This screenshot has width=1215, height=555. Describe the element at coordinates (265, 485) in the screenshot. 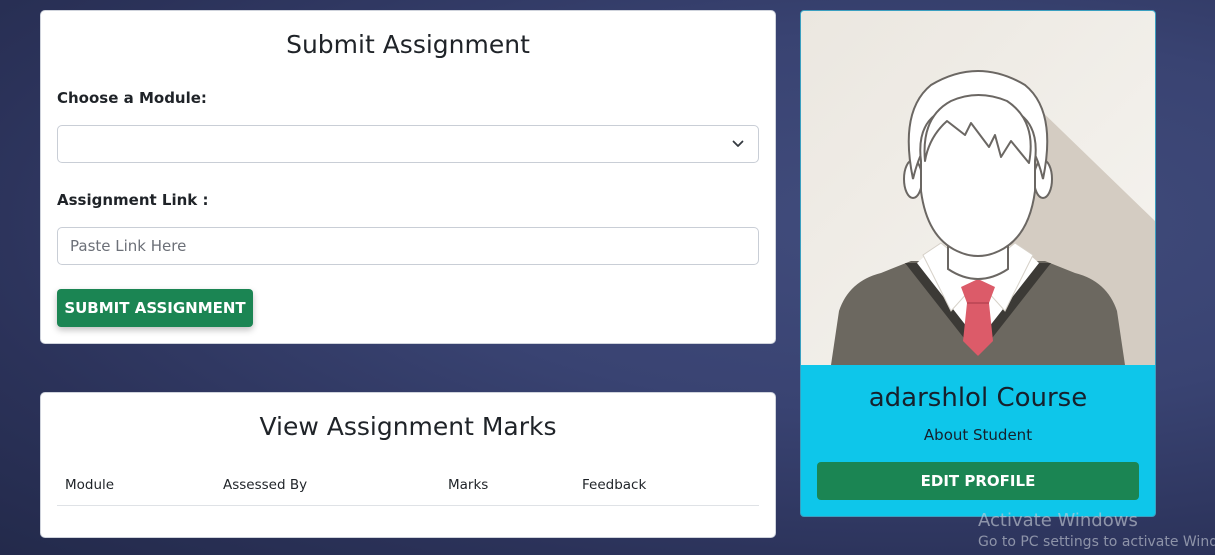

I see `column-header-assessed-by: Assessed By` at that location.